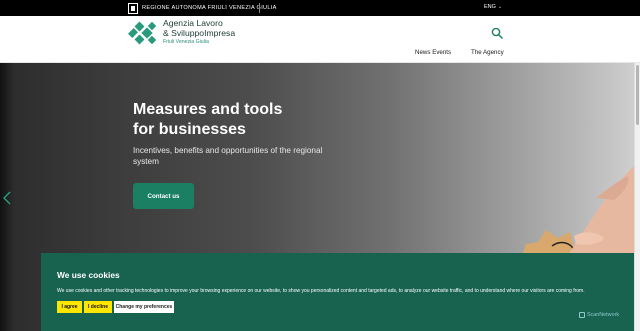 The width and height of the screenshot is (640, 331). Describe the element at coordinates (98, 307) in the screenshot. I see `decline-button: I decline` at that location.